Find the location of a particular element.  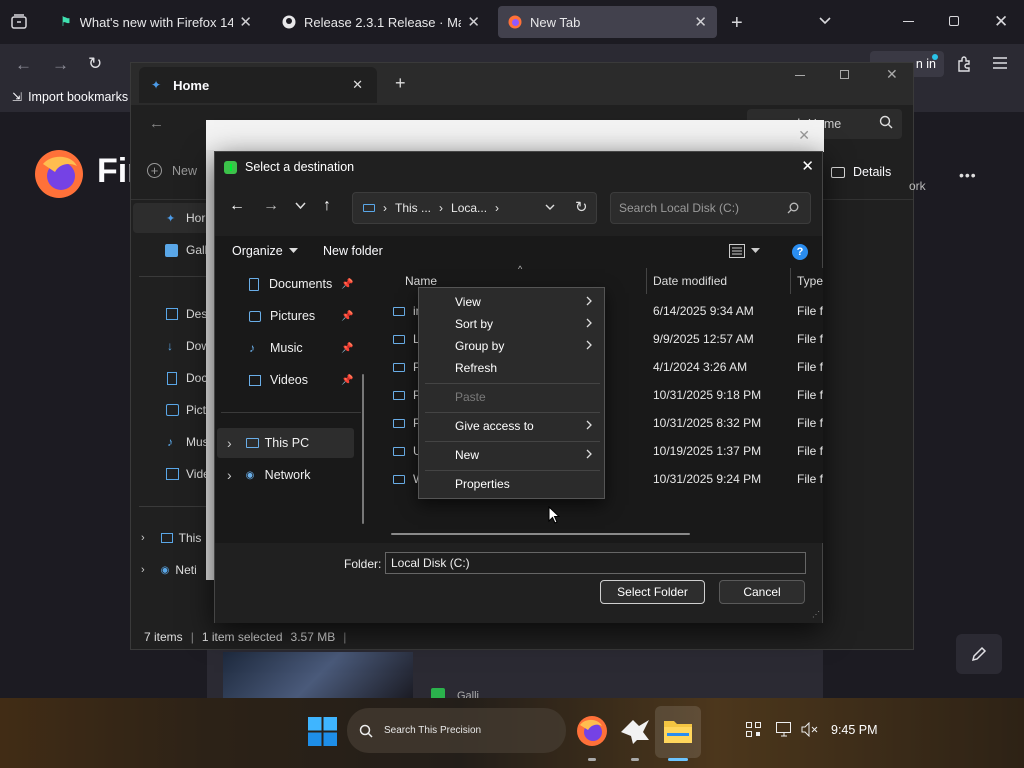

cancel-button: Cancel is located at coordinates (762, 592).